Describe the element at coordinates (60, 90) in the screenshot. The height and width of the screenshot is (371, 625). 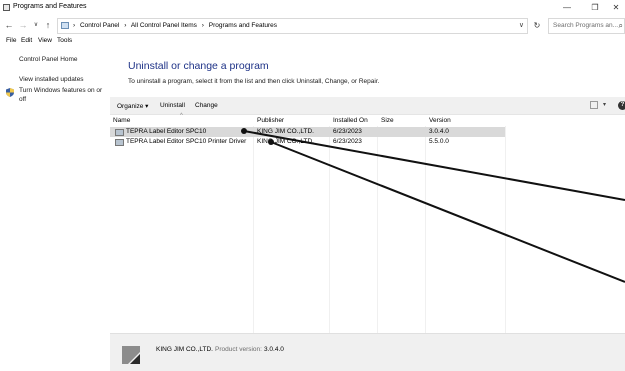
I see `windows-features-link: Turn Windows features on or` at that location.